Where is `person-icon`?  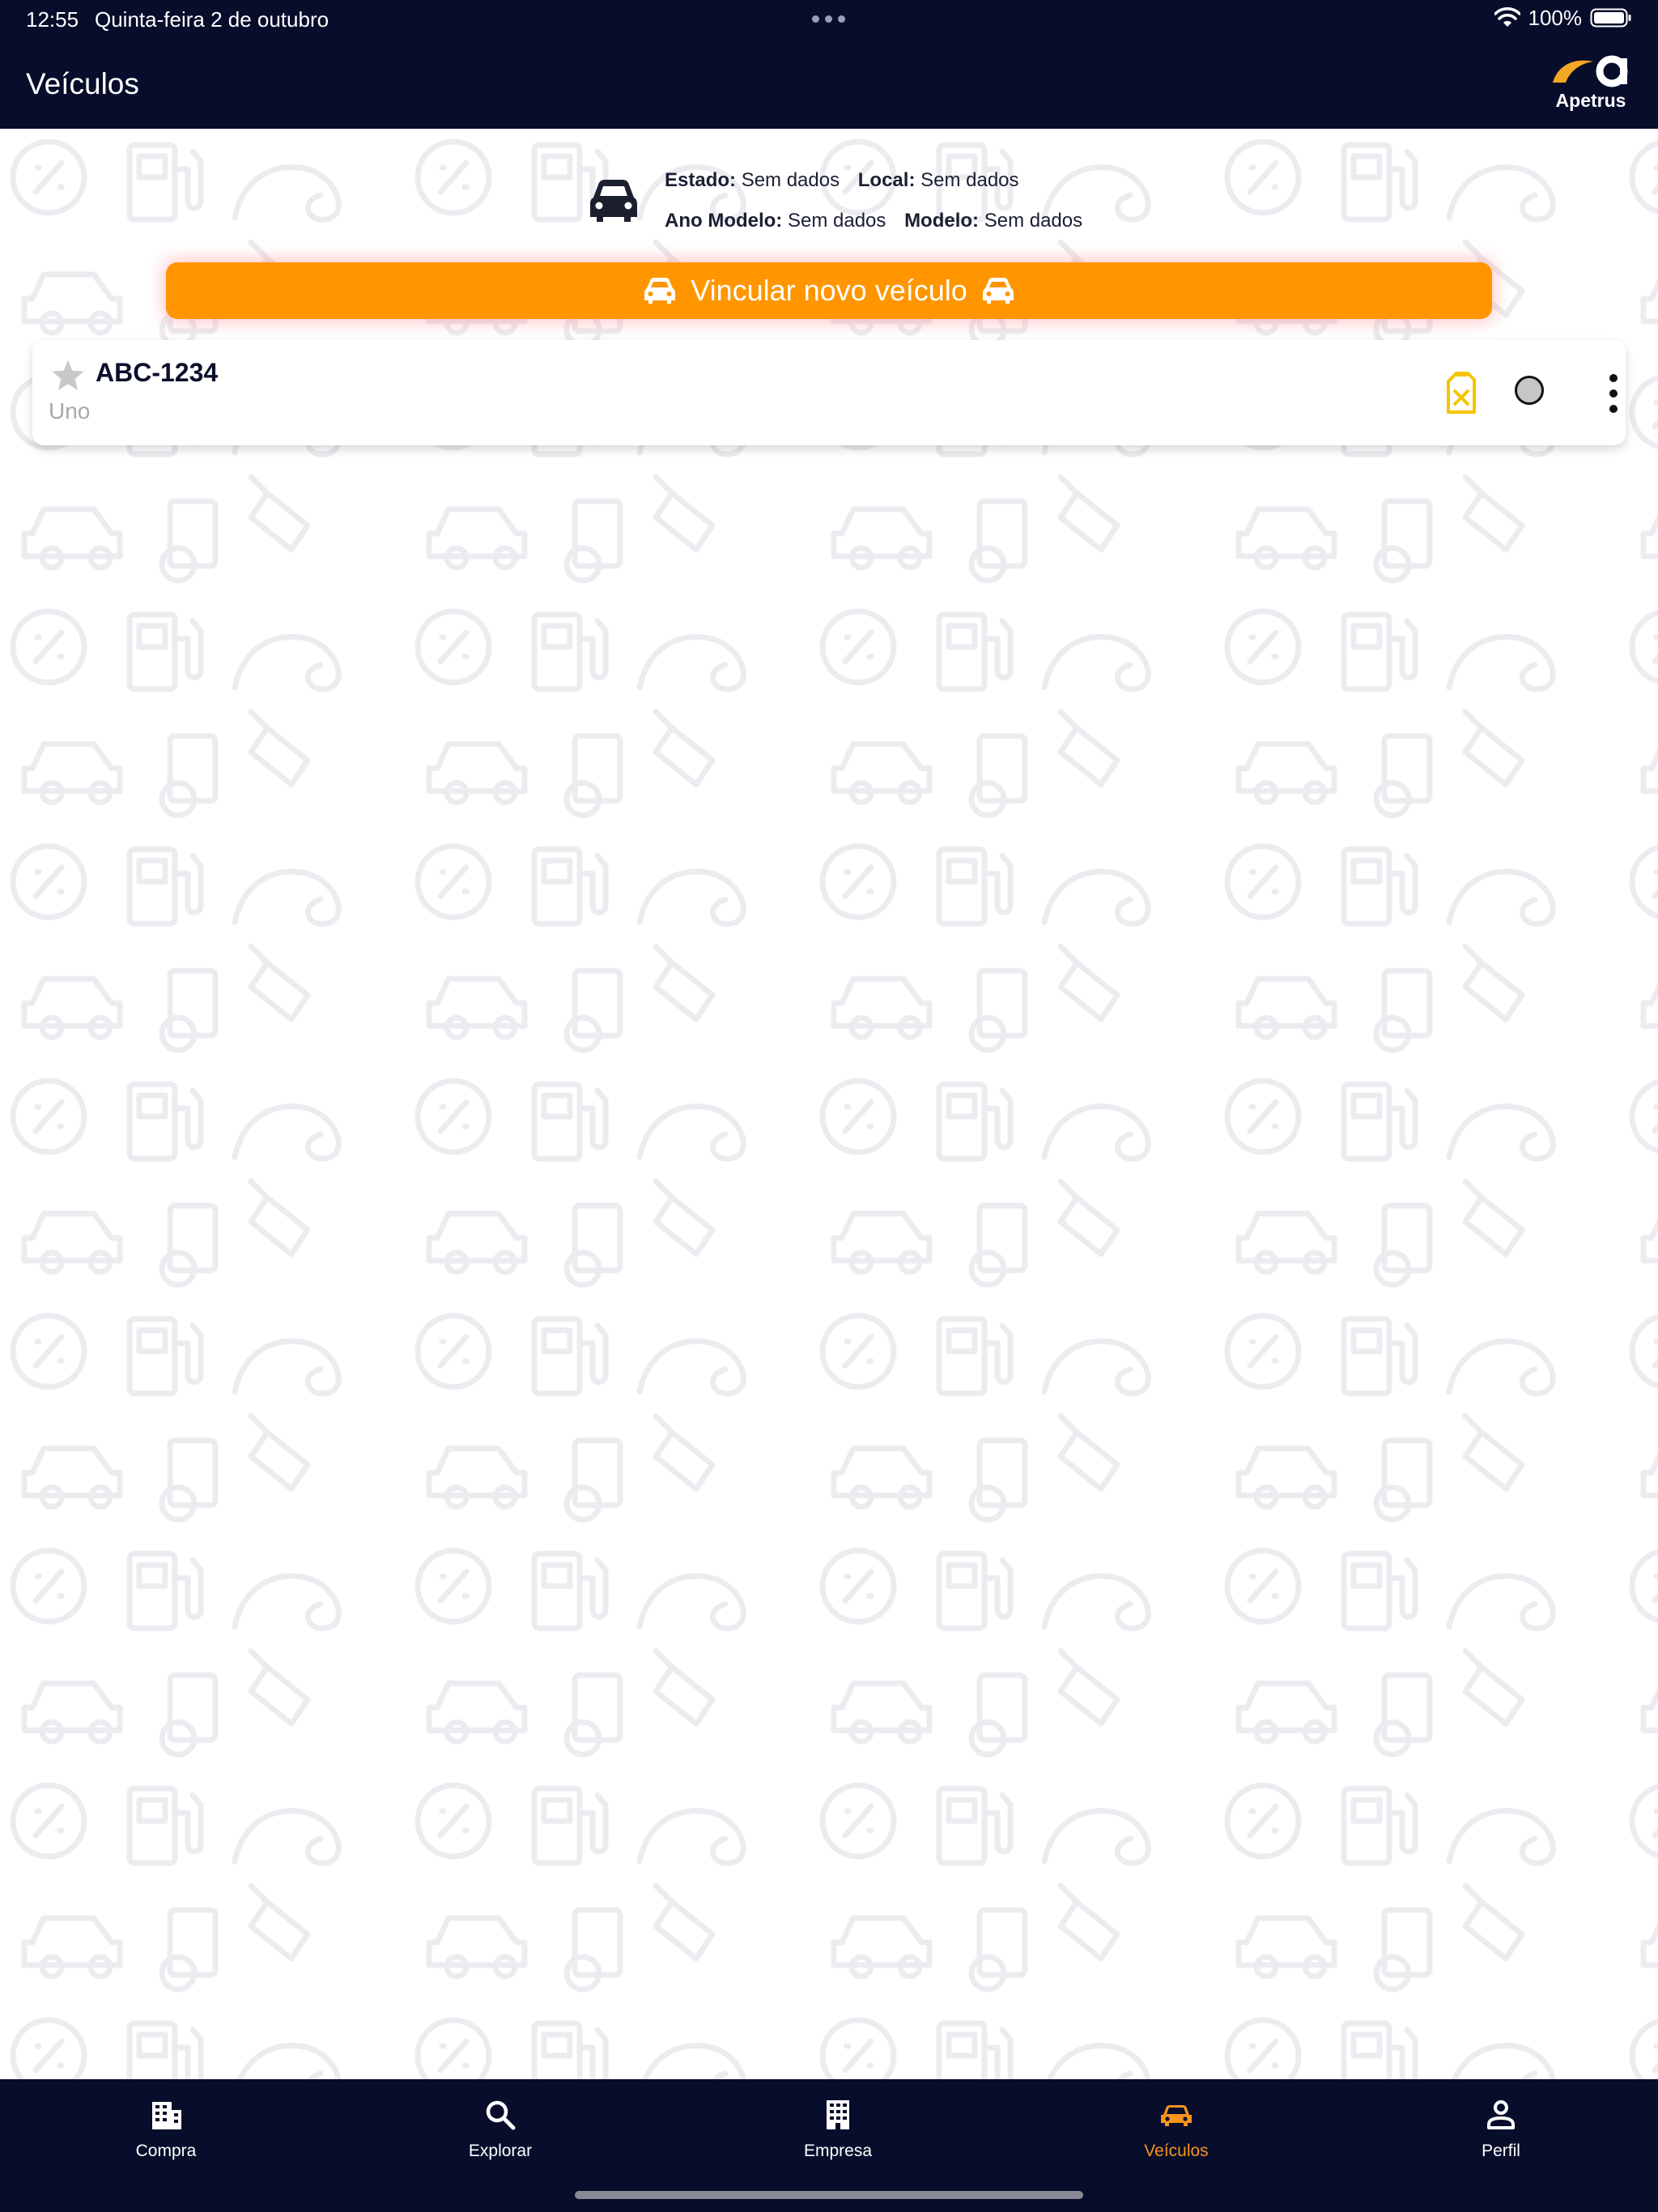
person-icon is located at coordinates (1501, 2115).